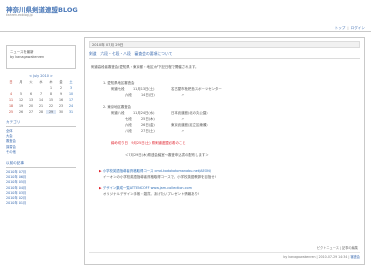  What do you see at coordinates (196, 89) in the screenshot?
I see `section1-row1-place: 名古屋市枇杷島スポーツセンター` at bounding box center [196, 89].